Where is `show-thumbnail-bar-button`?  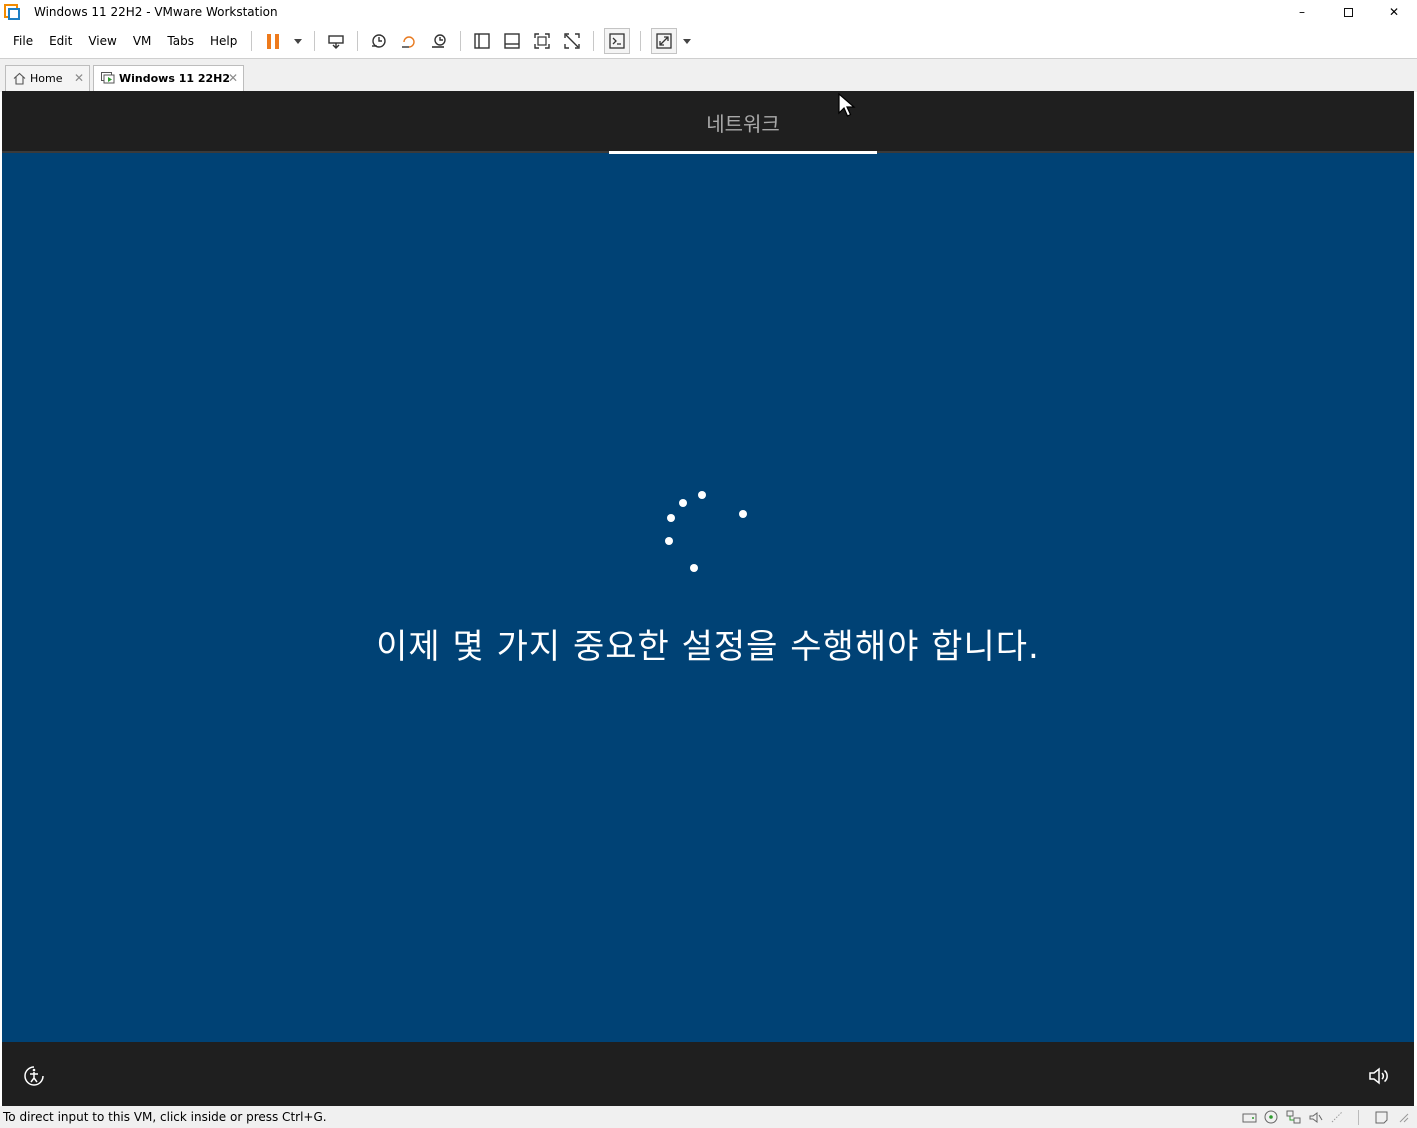
show-thumbnail-bar-button is located at coordinates (512, 41).